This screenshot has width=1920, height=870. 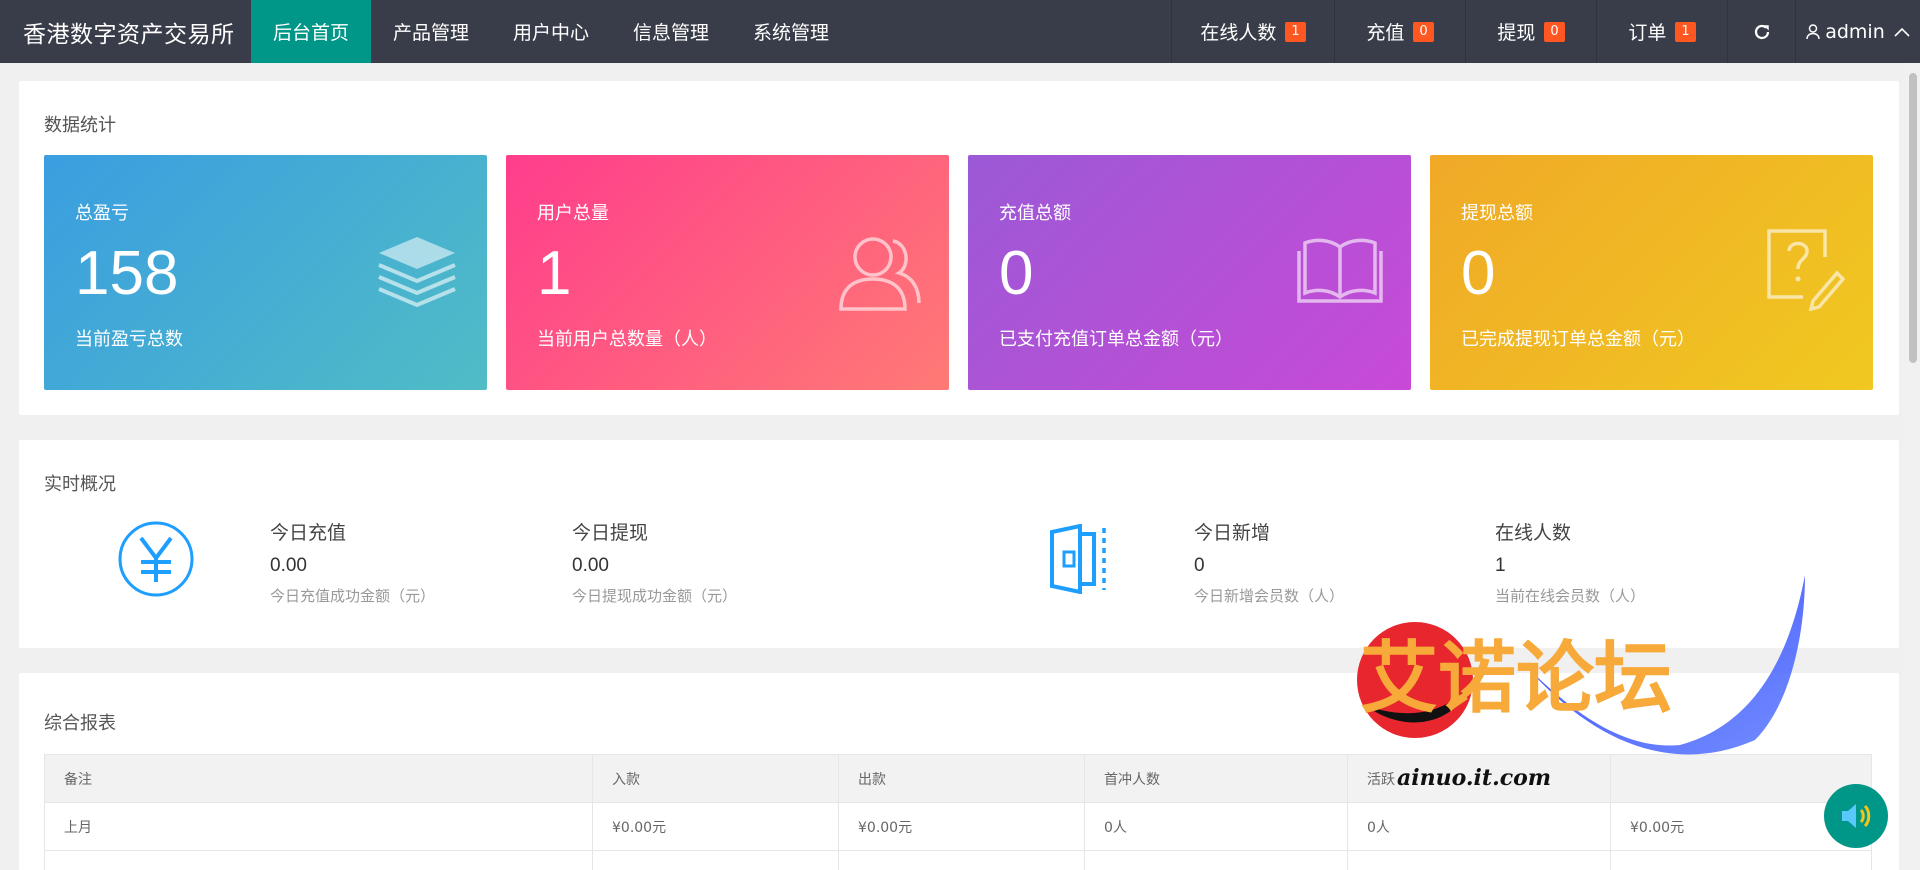 I want to click on recharge-link: 充值 0, so click(x=1399, y=31).